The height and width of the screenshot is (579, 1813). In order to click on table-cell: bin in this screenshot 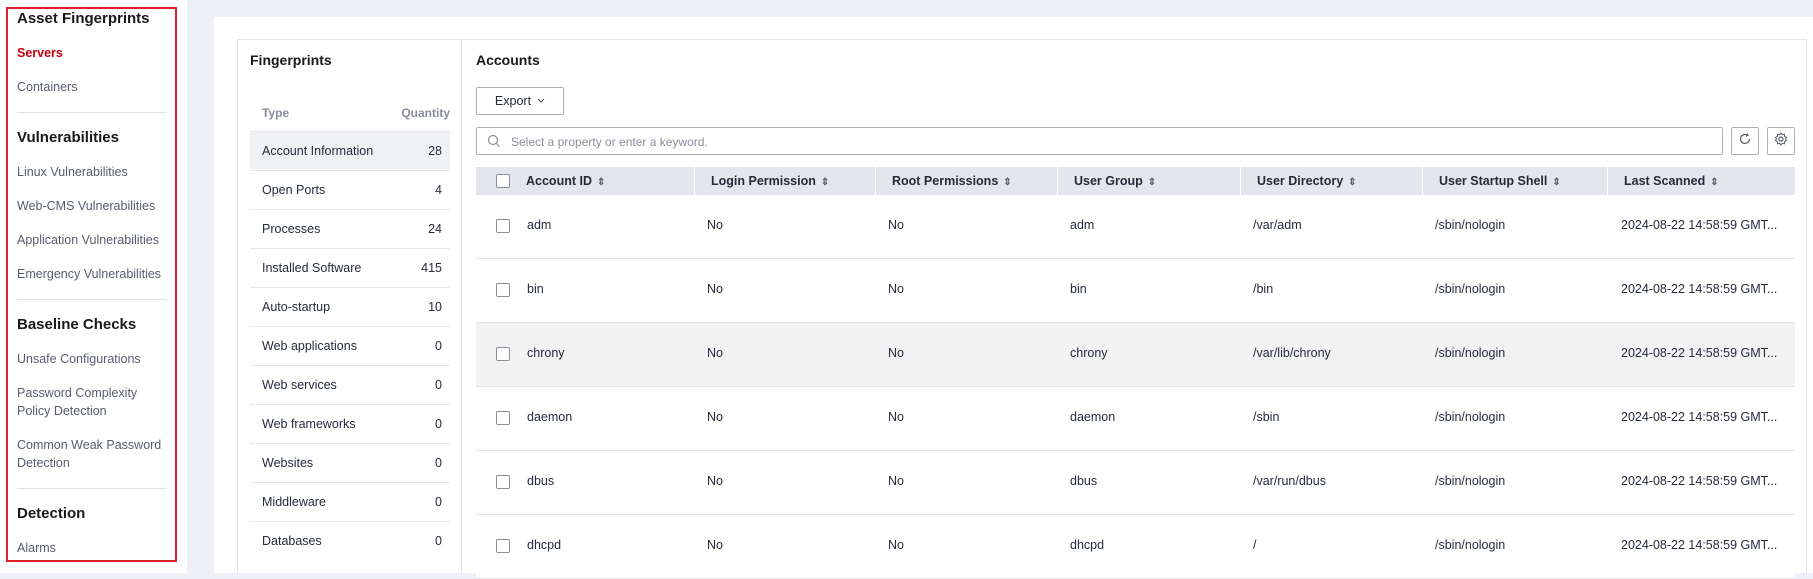, I will do `click(535, 289)`.